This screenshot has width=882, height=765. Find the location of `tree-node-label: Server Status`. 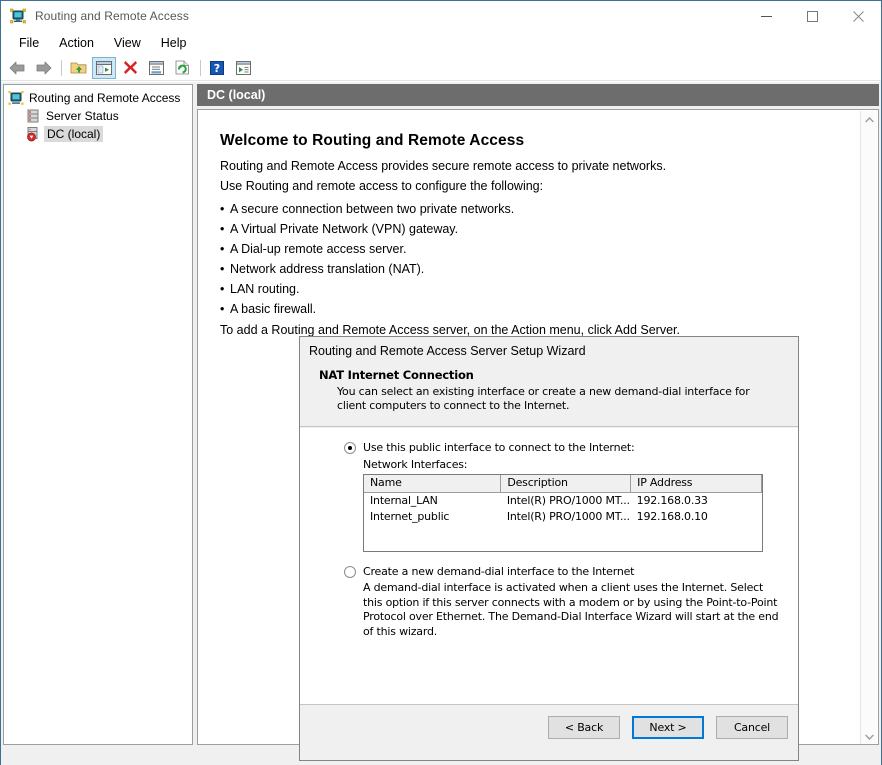

tree-node-label: Server Status is located at coordinates (82, 116).